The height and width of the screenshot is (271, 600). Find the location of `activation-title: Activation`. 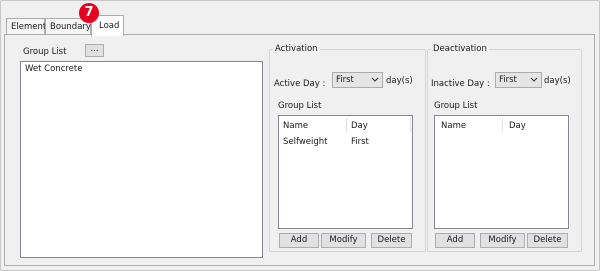

activation-title: Activation is located at coordinates (296, 49).